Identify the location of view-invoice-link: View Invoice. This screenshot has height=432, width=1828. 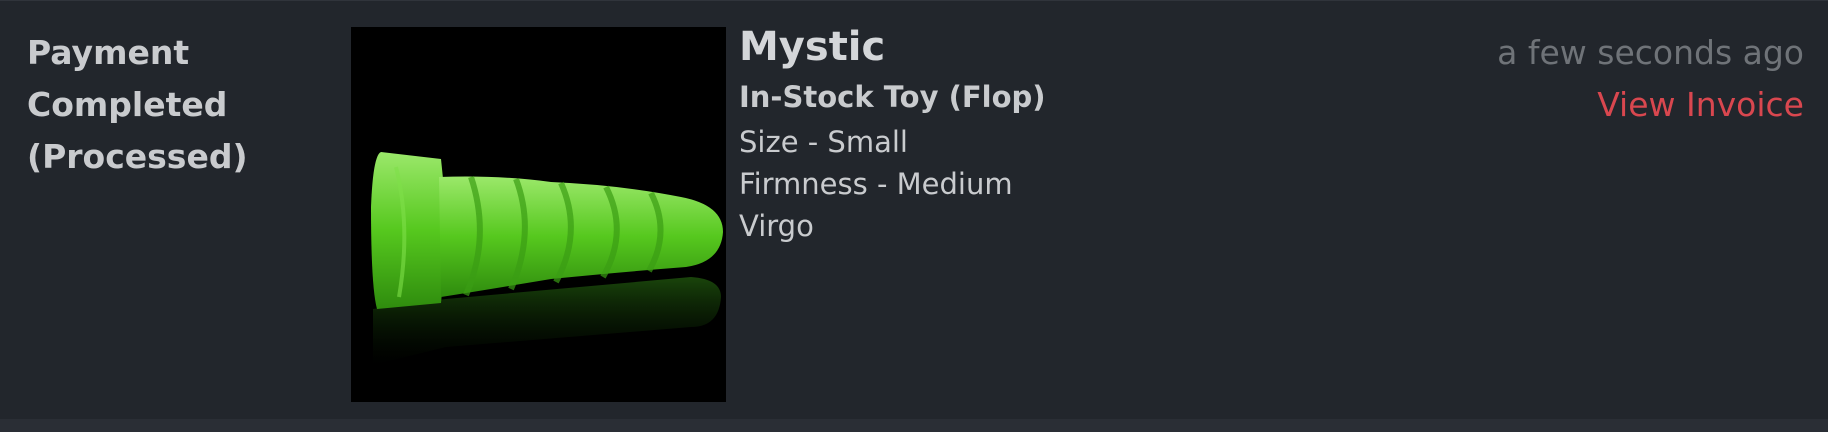
(1700, 105).